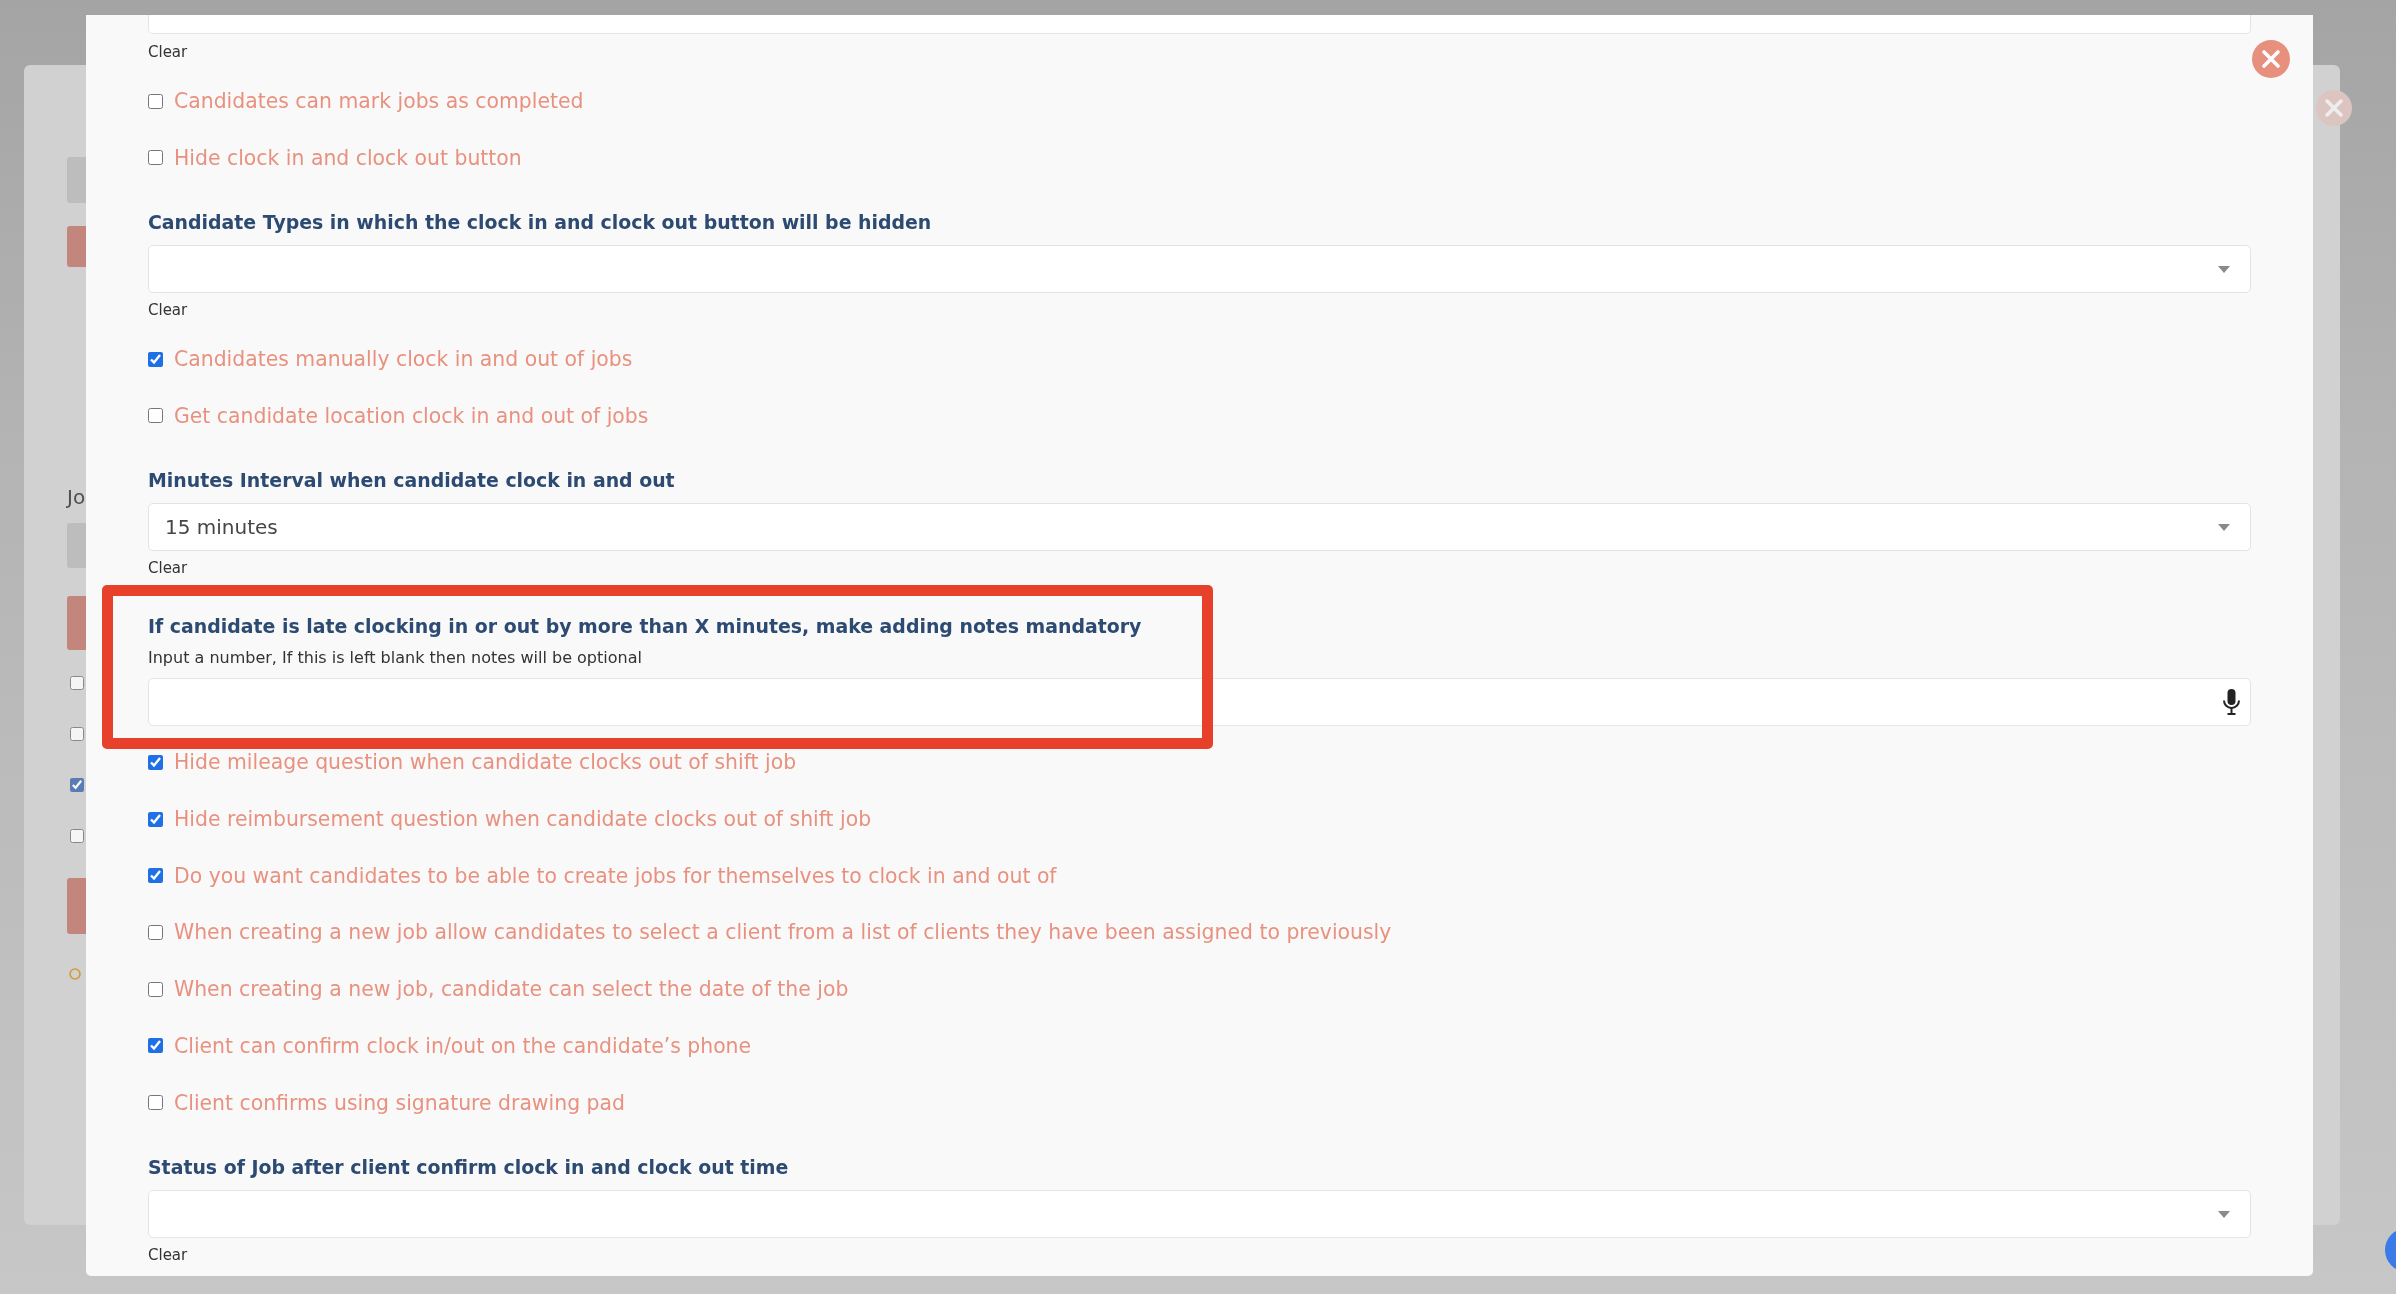 This screenshot has height=1294, width=2396. I want to click on ring-icon, so click(75, 974).